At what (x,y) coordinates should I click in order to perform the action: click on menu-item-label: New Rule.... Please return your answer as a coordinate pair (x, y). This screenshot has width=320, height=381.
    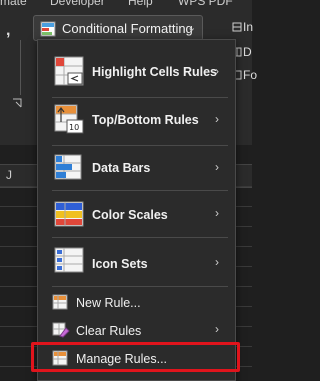
    Looking at the image, I should click on (108, 303).